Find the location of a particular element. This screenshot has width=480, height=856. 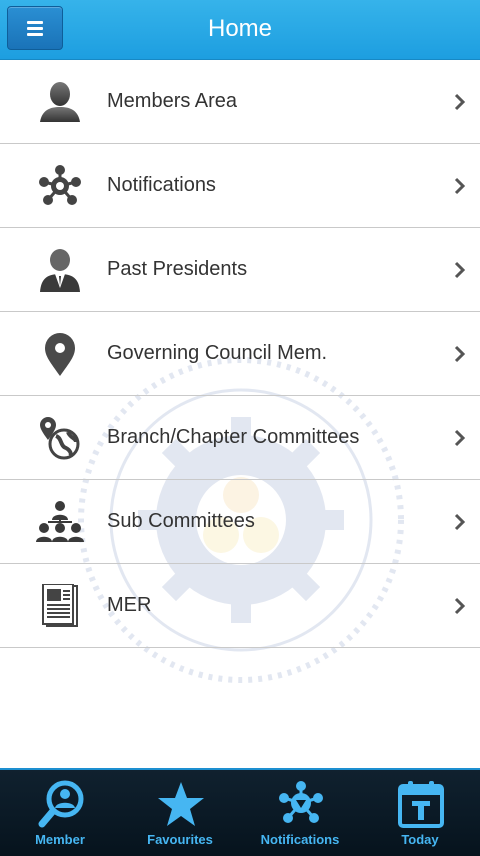

tab-favourites: Favourites is located at coordinates (180, 813).